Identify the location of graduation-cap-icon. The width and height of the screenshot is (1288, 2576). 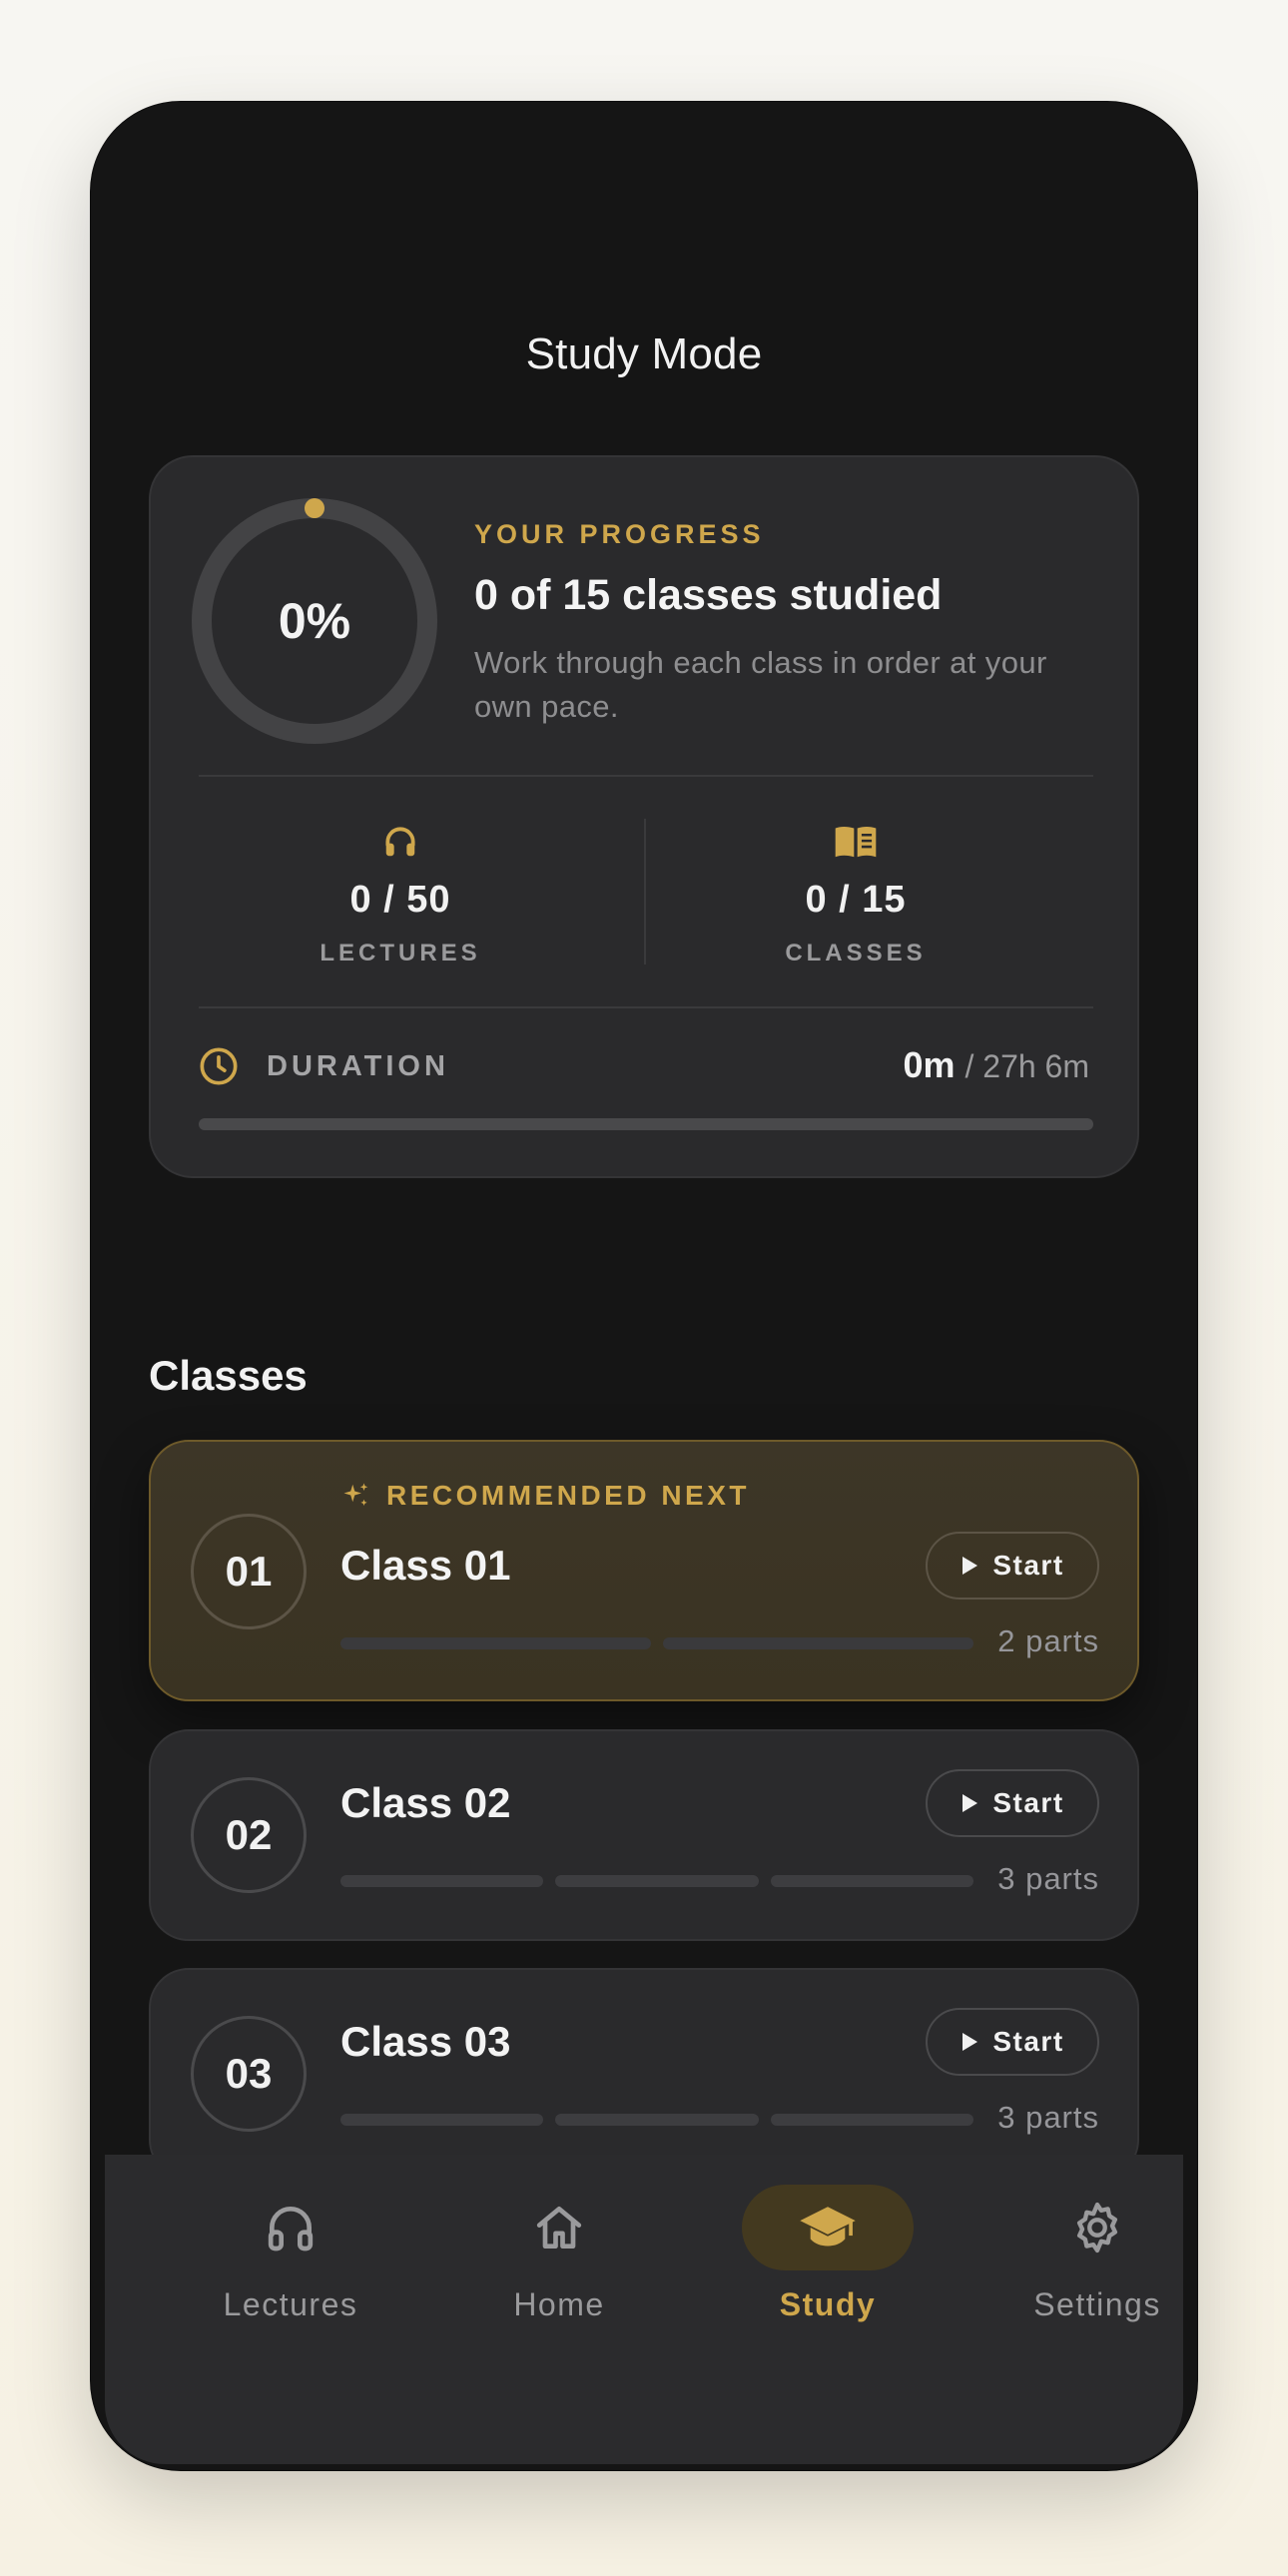
(828, 2227).